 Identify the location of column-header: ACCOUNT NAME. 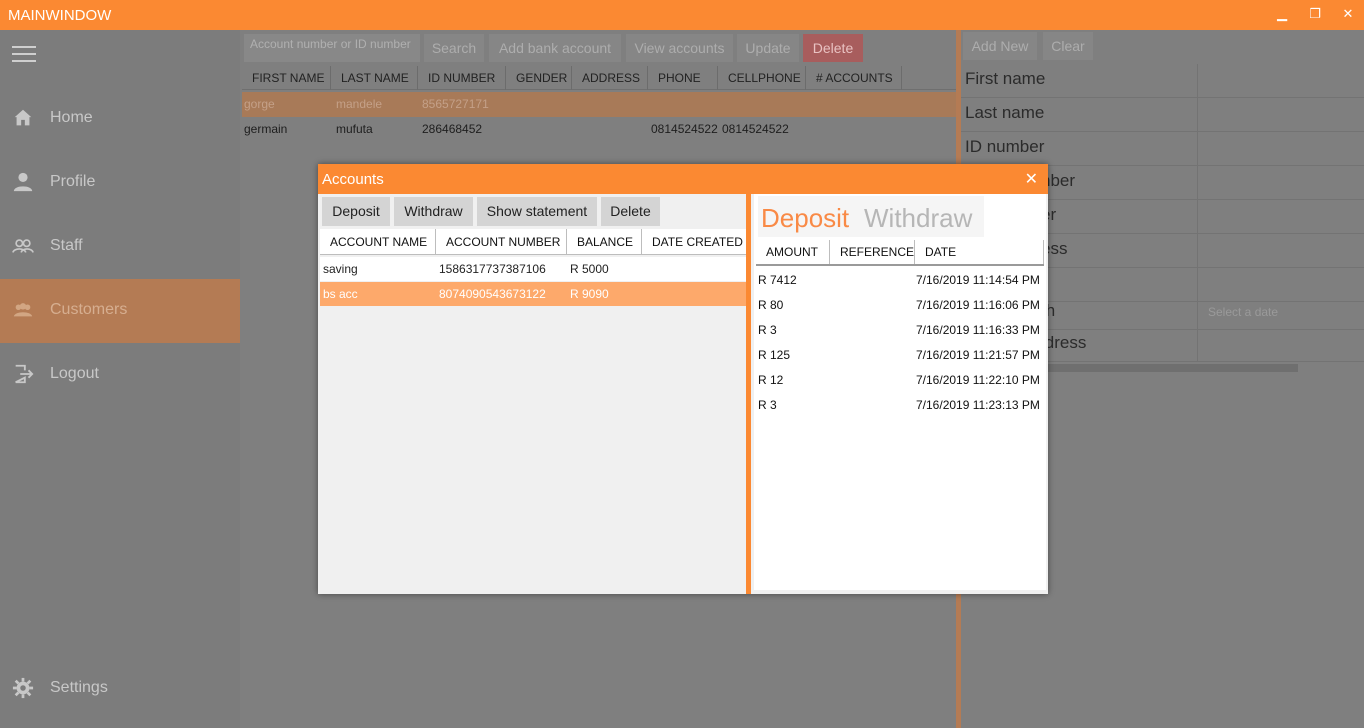
(378, 242).